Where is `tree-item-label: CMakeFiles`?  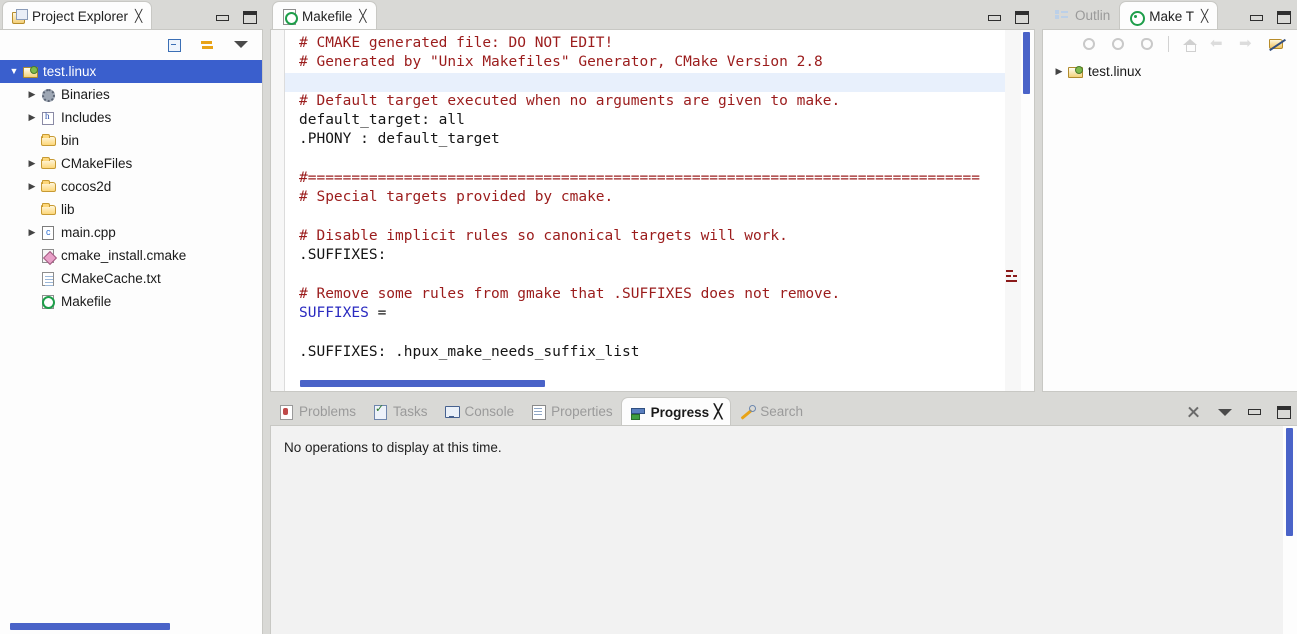
tree-item-label: CMakeFiles is located at coordinates (97, 163).